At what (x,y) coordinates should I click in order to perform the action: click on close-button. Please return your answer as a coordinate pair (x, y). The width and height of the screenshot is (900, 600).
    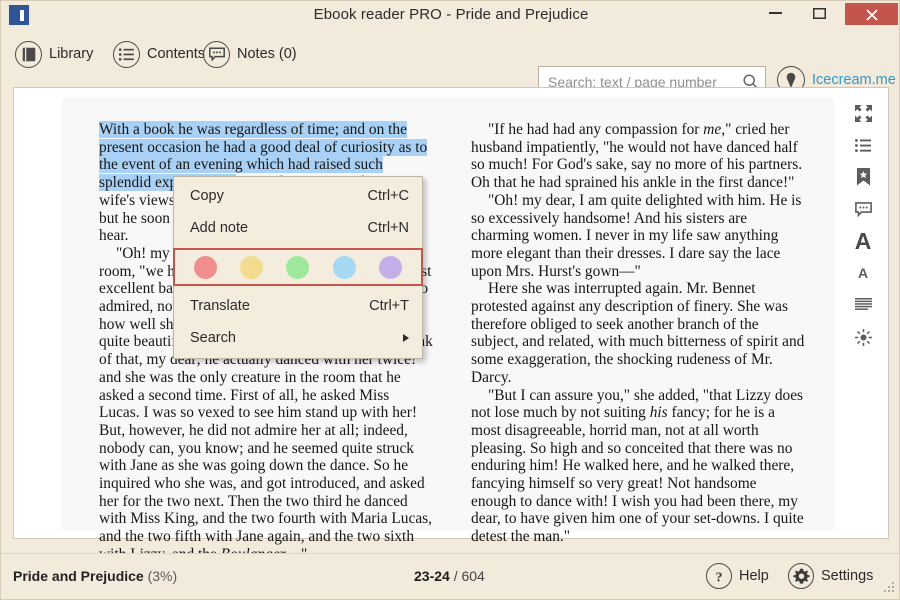
    Looking at the image, I should click on (871, 14).